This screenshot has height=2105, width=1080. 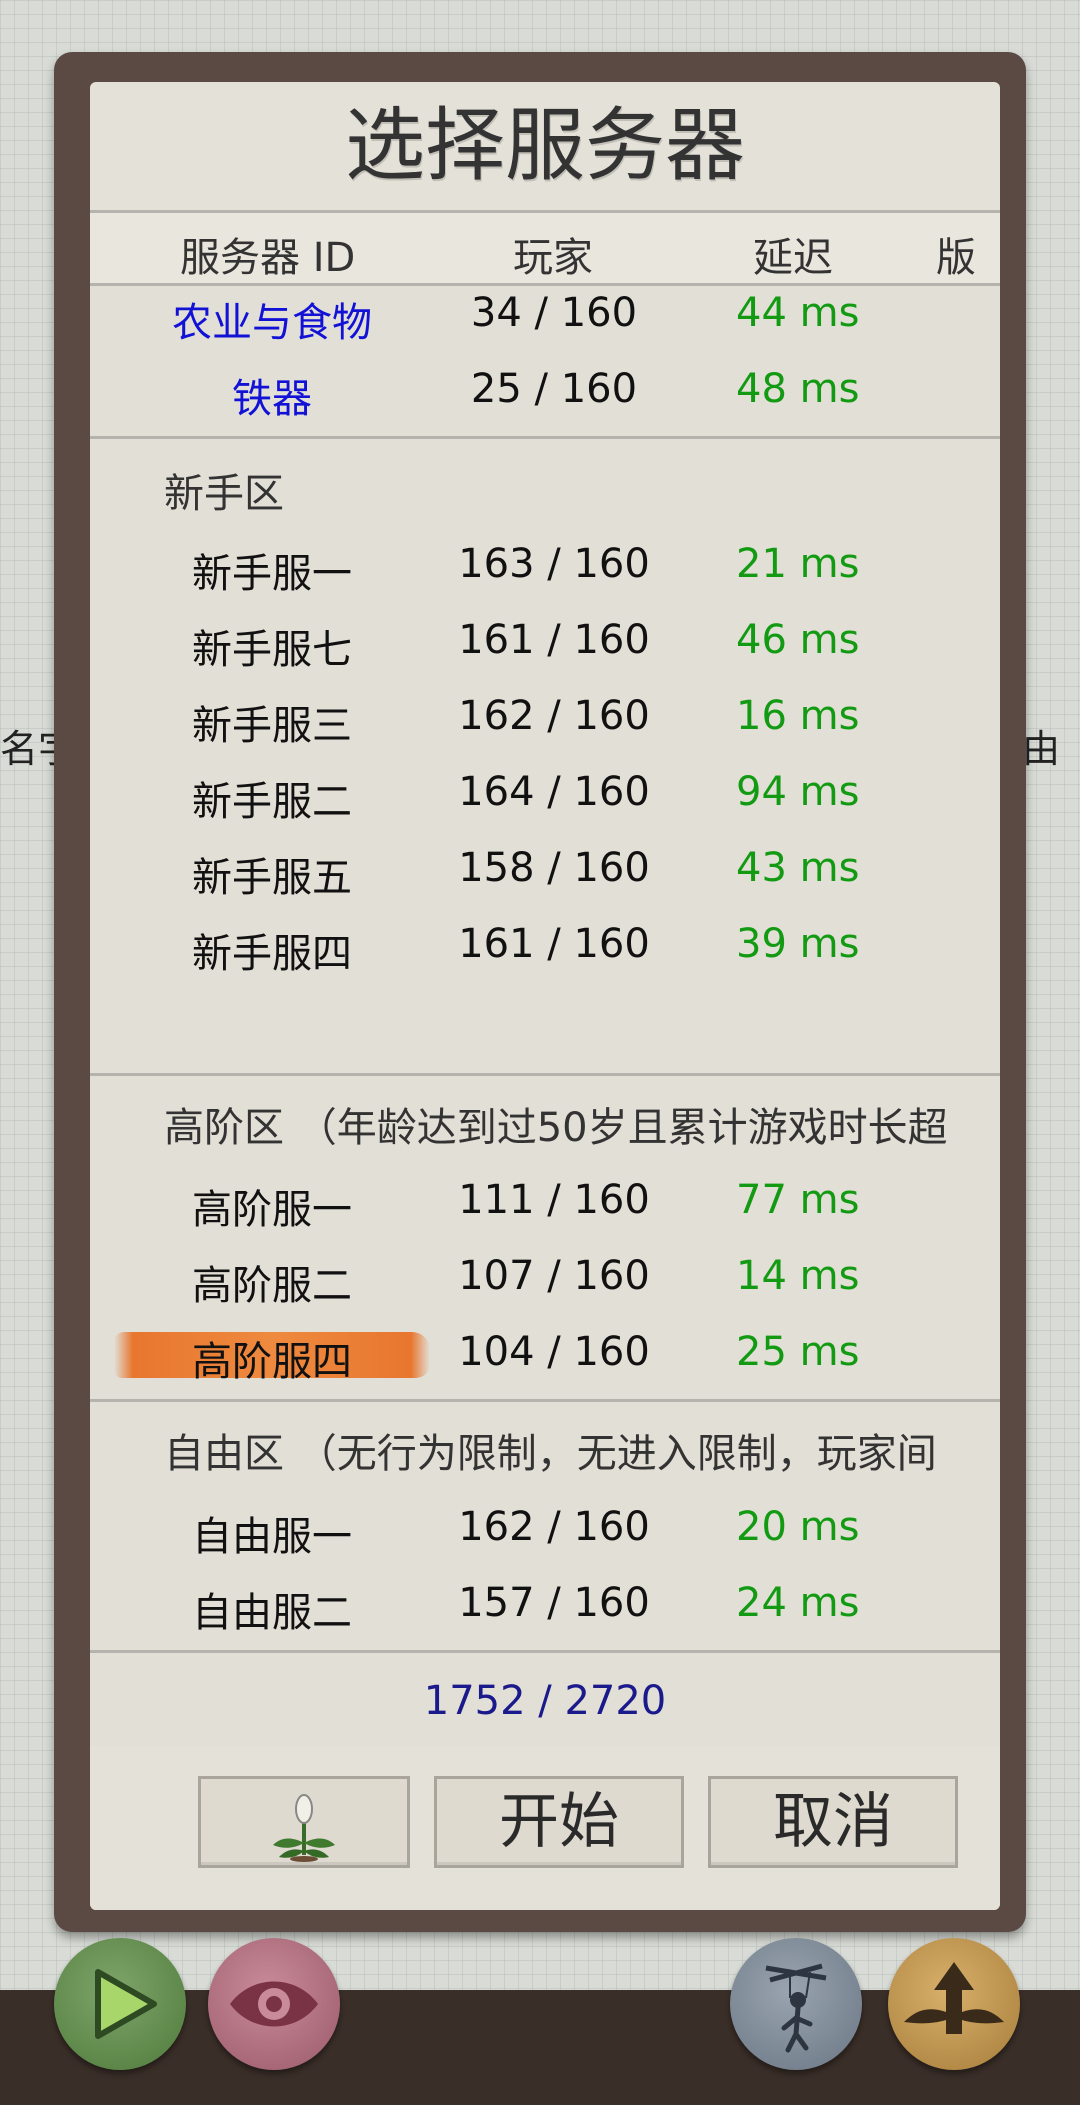 I want to click on server-players: 157 / 160, so click(x=554, y=1603).